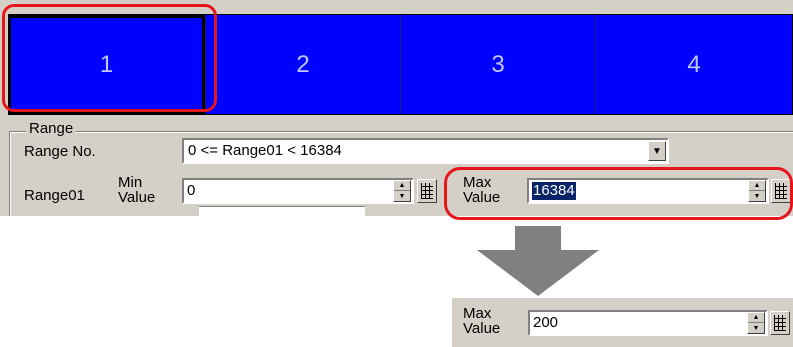 The image size is (793, 347). I want to click on min-value-field: 0 ▲ ▼, so click(298, 191).